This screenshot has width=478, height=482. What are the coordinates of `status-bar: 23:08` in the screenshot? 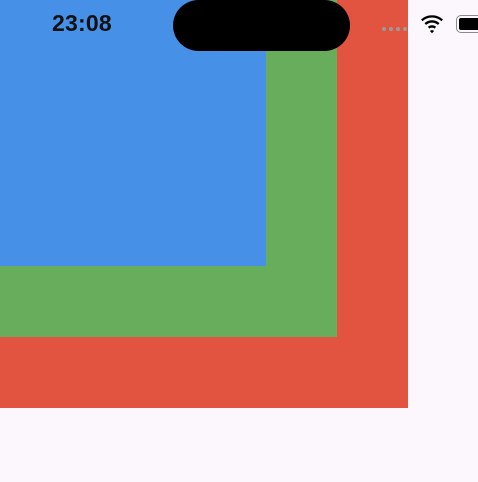 It's located at (239, 26).